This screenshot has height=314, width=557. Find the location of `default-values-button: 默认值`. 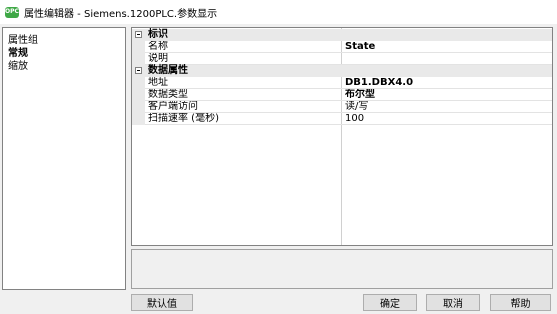

default-values-button: 默认值 is located at coordinates (162, 302).